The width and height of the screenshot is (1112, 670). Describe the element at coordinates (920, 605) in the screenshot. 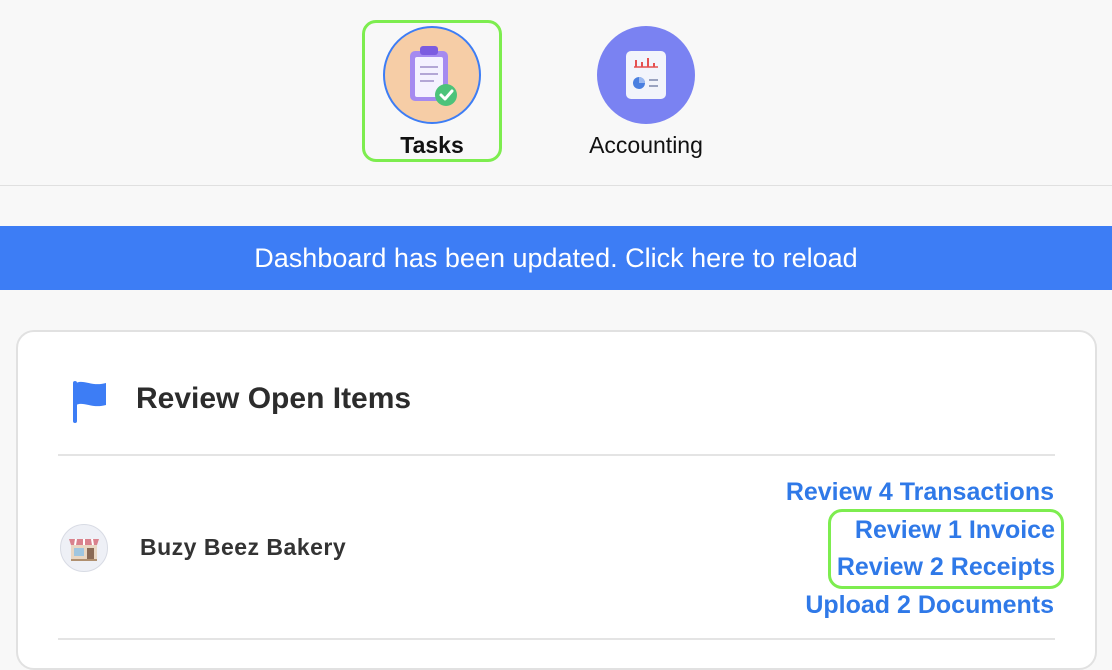

I see `upload-documents-link: Upload 2 Documents` at that location.